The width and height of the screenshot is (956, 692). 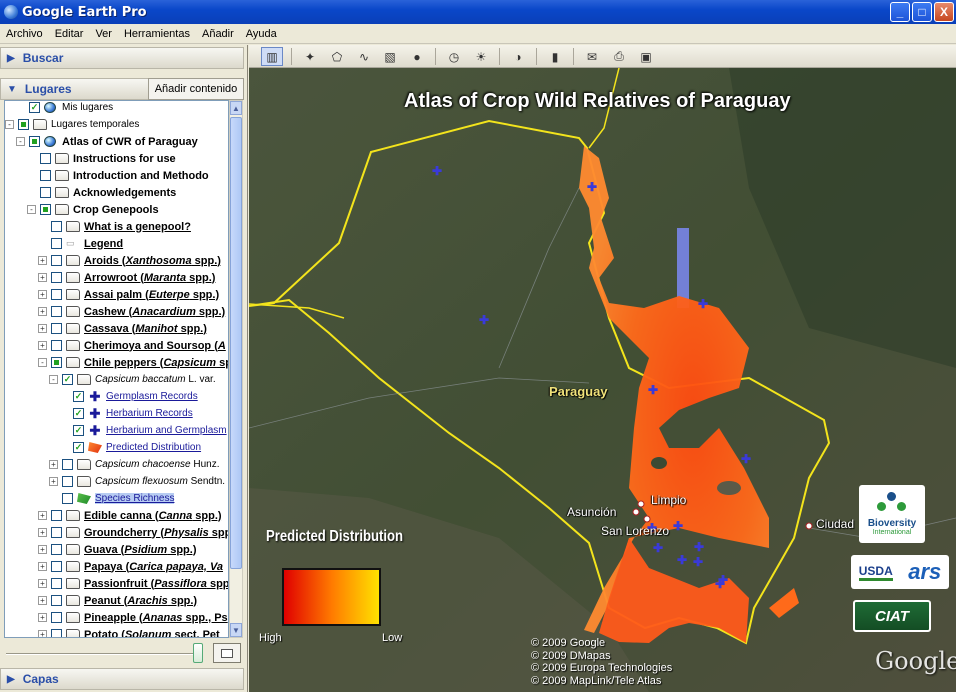 I want to click on tree-item: ✓ Predicted Distribution, so click(x=116, y=447).